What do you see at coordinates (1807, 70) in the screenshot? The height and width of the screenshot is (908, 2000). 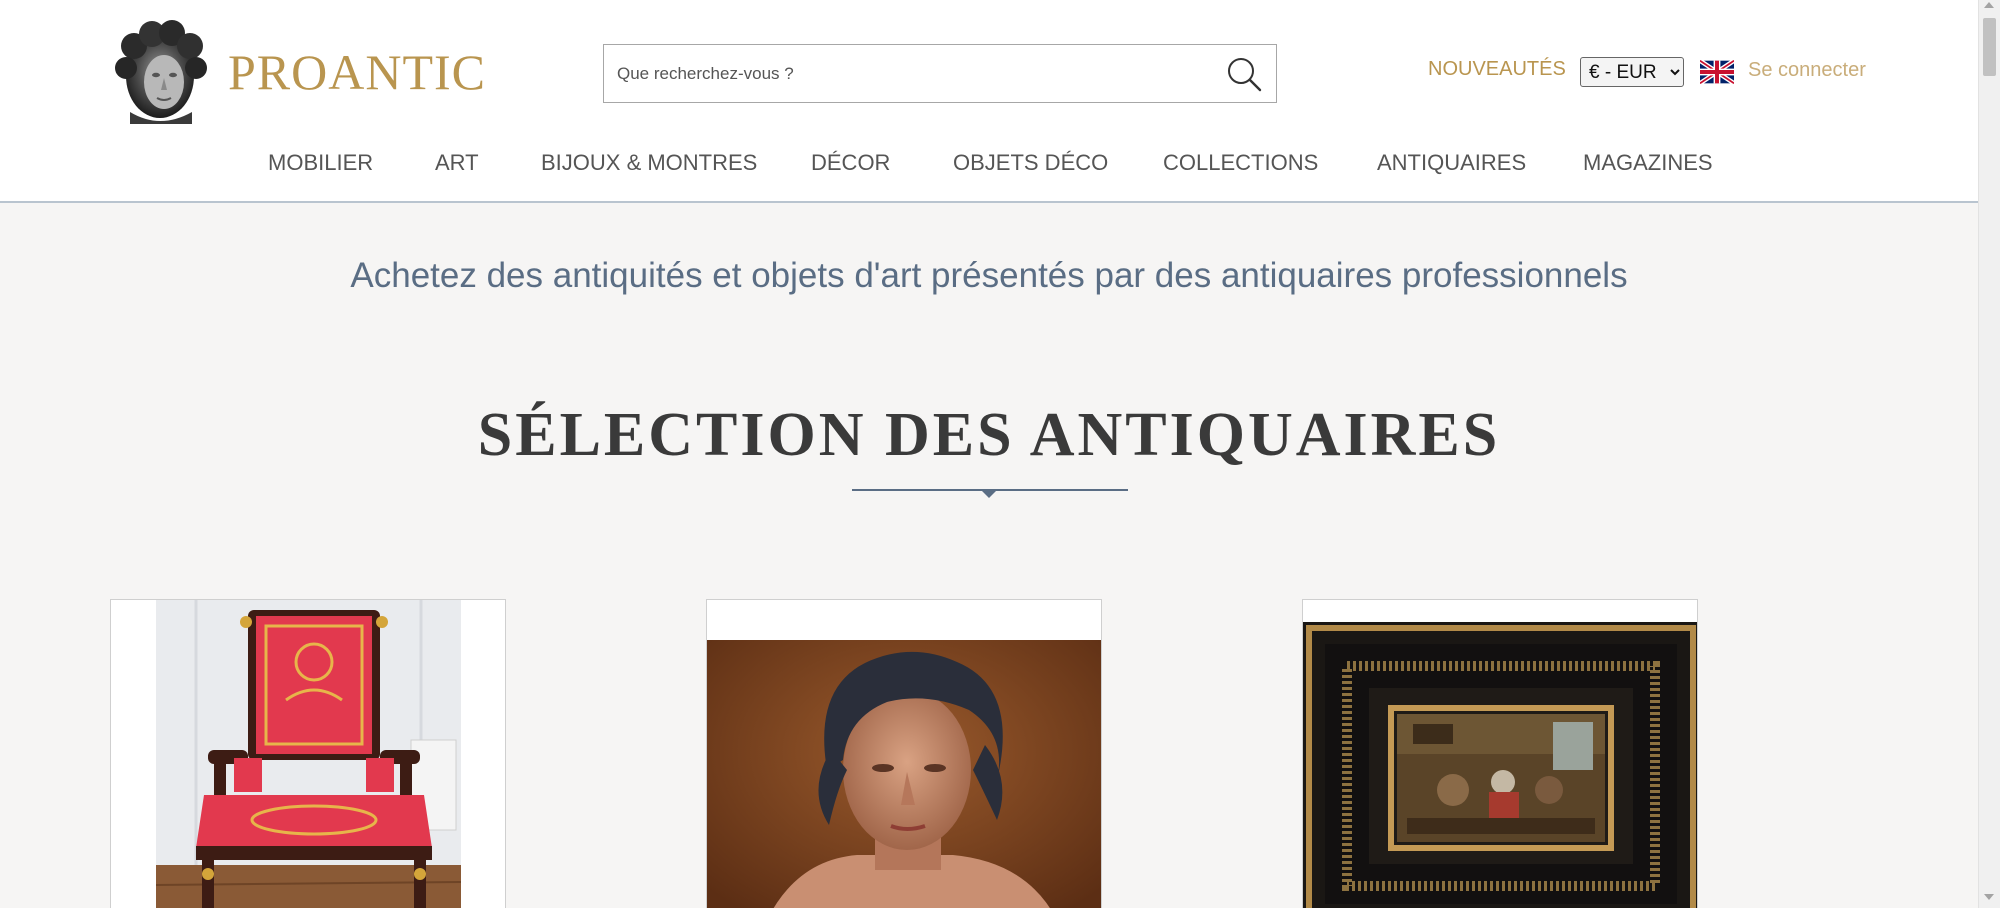 I see `login-link: Se connecter` at bounding box center [1807, 70].